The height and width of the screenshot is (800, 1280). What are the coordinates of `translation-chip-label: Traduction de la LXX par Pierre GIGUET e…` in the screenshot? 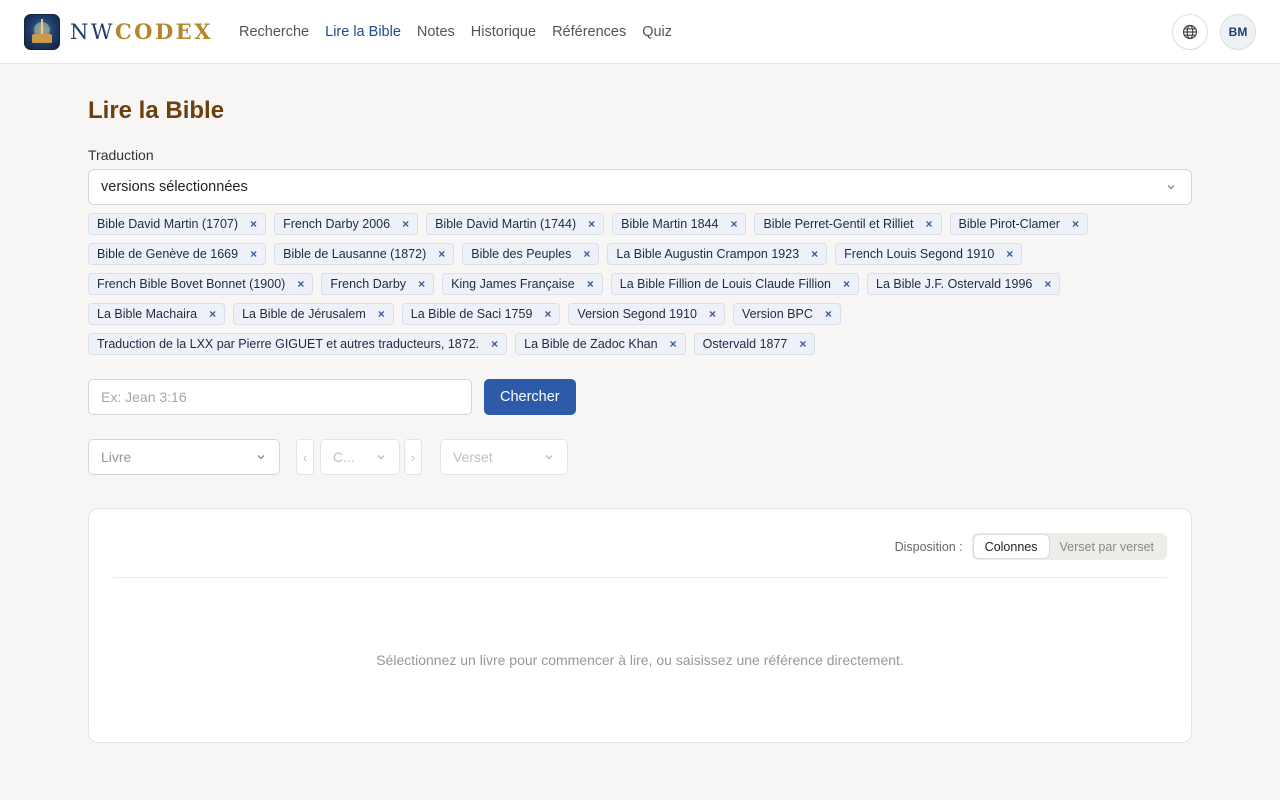 It's located at (288, 344).